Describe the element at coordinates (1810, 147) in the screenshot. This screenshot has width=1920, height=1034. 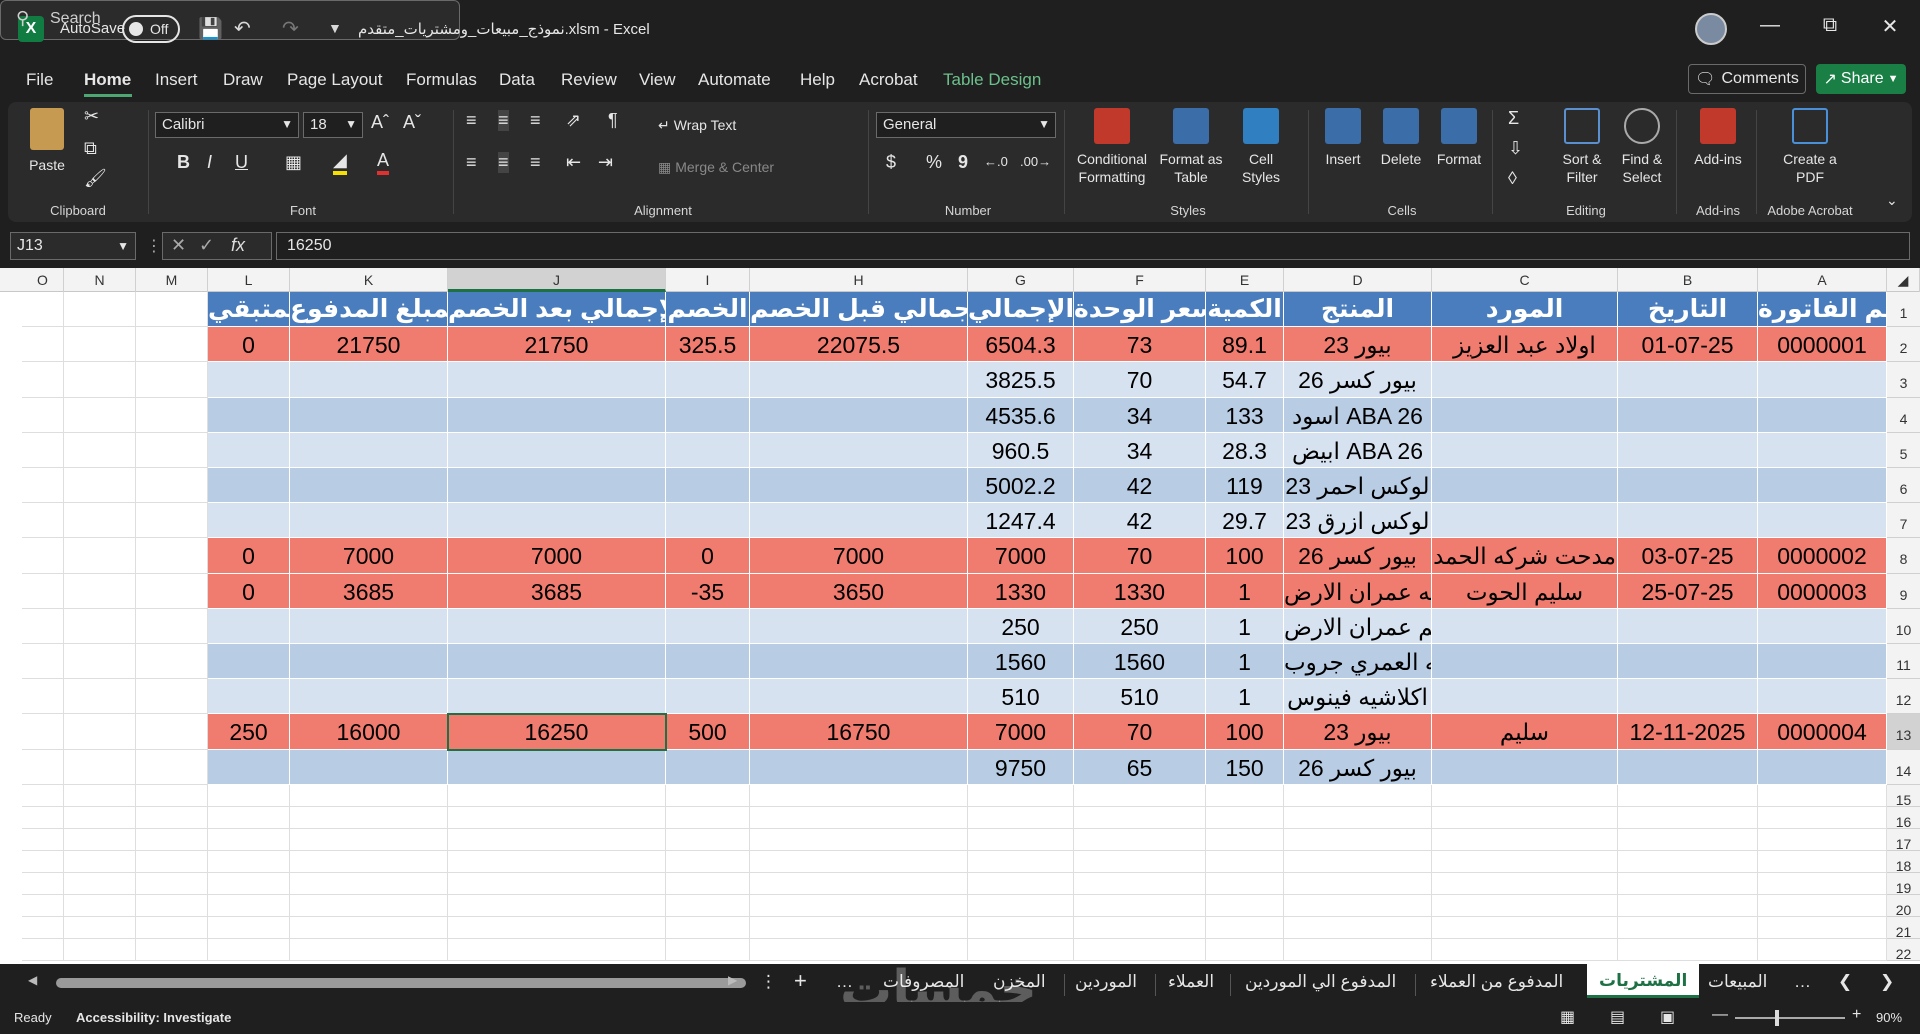
I see `create-pdf-button: Create a PDF` at that location.